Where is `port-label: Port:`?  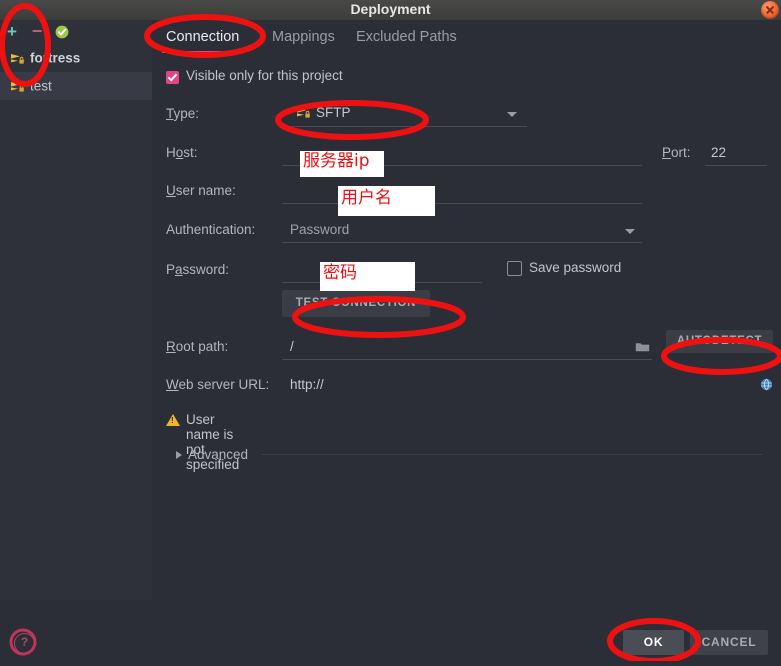
port-label: Port: is located at coordinates (676, 152).